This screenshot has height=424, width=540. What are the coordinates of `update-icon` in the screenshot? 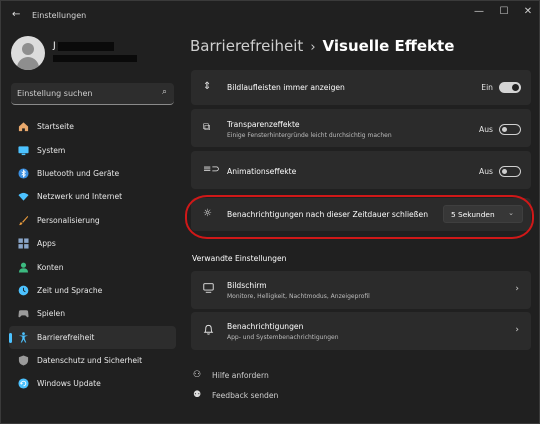 It's located at (23, 384).